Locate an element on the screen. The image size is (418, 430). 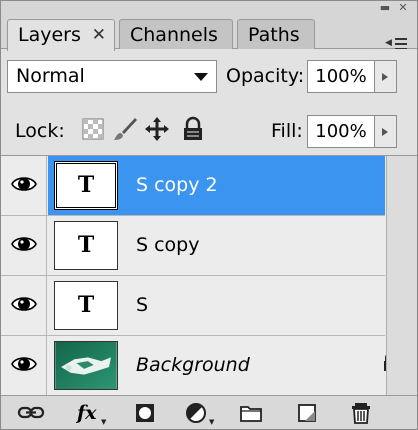
opacity-slider-button is located at coordinates (386, 76).